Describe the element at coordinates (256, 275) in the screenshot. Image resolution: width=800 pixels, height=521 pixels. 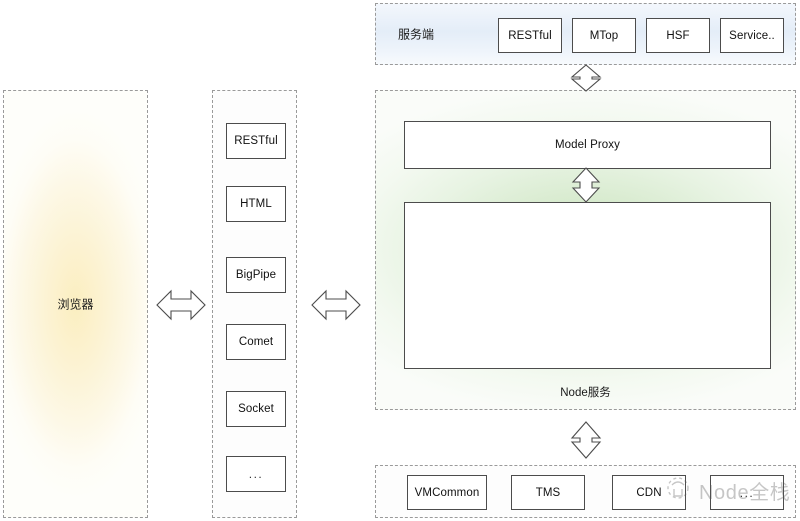
I see `protocol-item-bigpipe: BigPipe` at that location.